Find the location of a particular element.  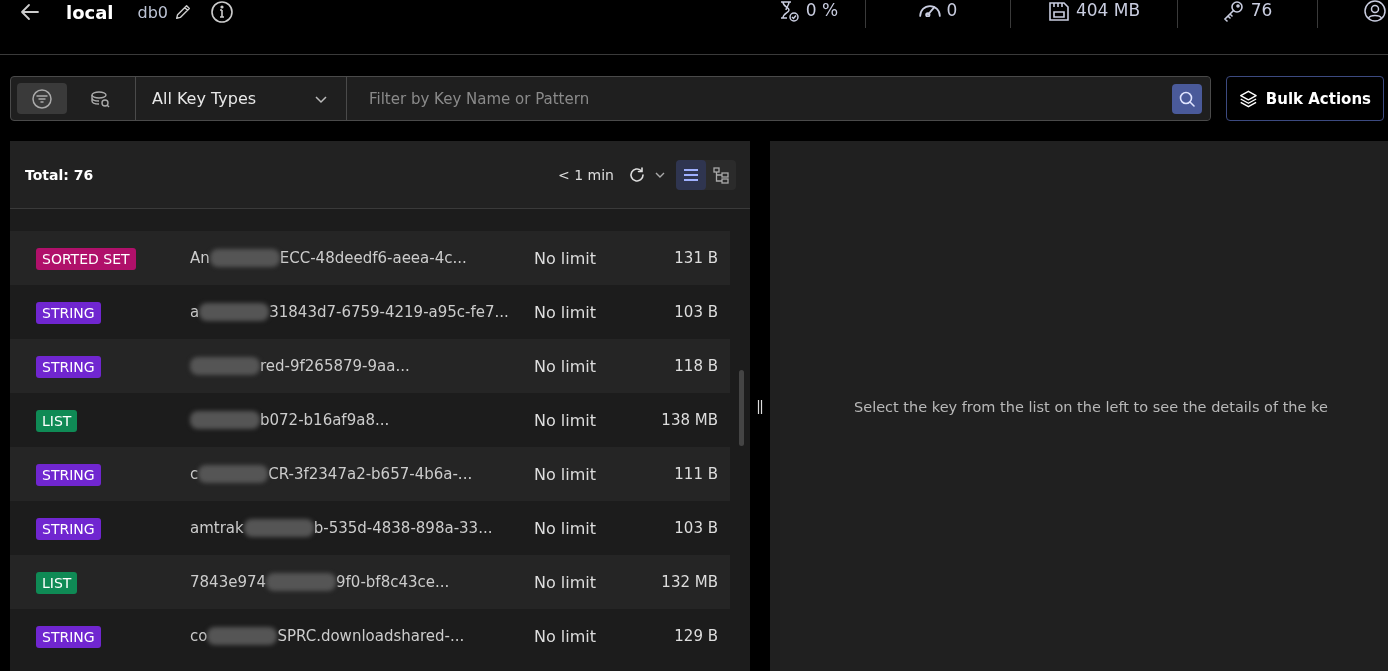

size-cell-text: 118 B is located at coordinates (695, 366).